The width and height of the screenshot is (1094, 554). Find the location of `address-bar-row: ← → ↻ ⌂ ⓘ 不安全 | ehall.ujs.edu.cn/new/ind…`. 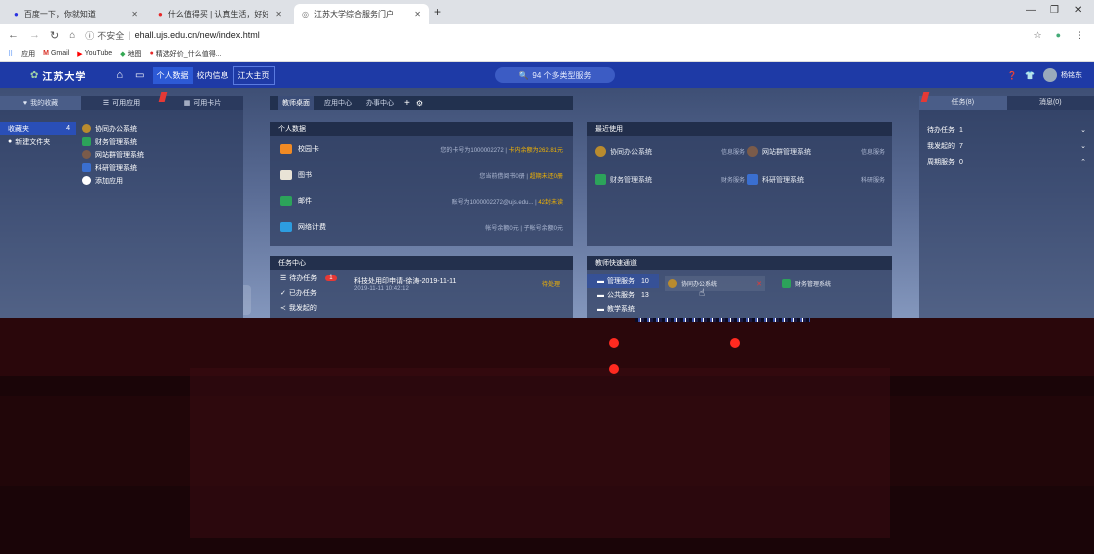

address-bar-row: ← → ↻ ⌂ ⓘ 不安全 | ehall.ujs.edu.cn/new/ind… is located at coordinates (547, 35).